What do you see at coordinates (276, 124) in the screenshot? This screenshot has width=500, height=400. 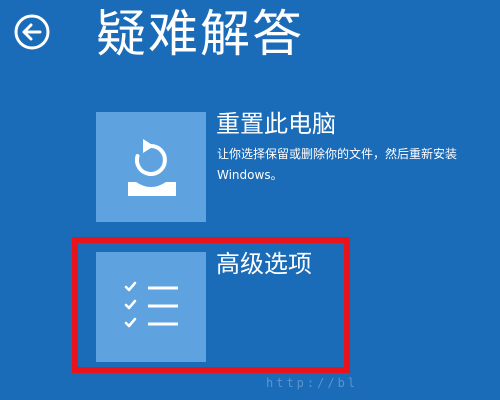 I see `reset-pc-title: 重置此电脑` at bounding box center [276, 124].